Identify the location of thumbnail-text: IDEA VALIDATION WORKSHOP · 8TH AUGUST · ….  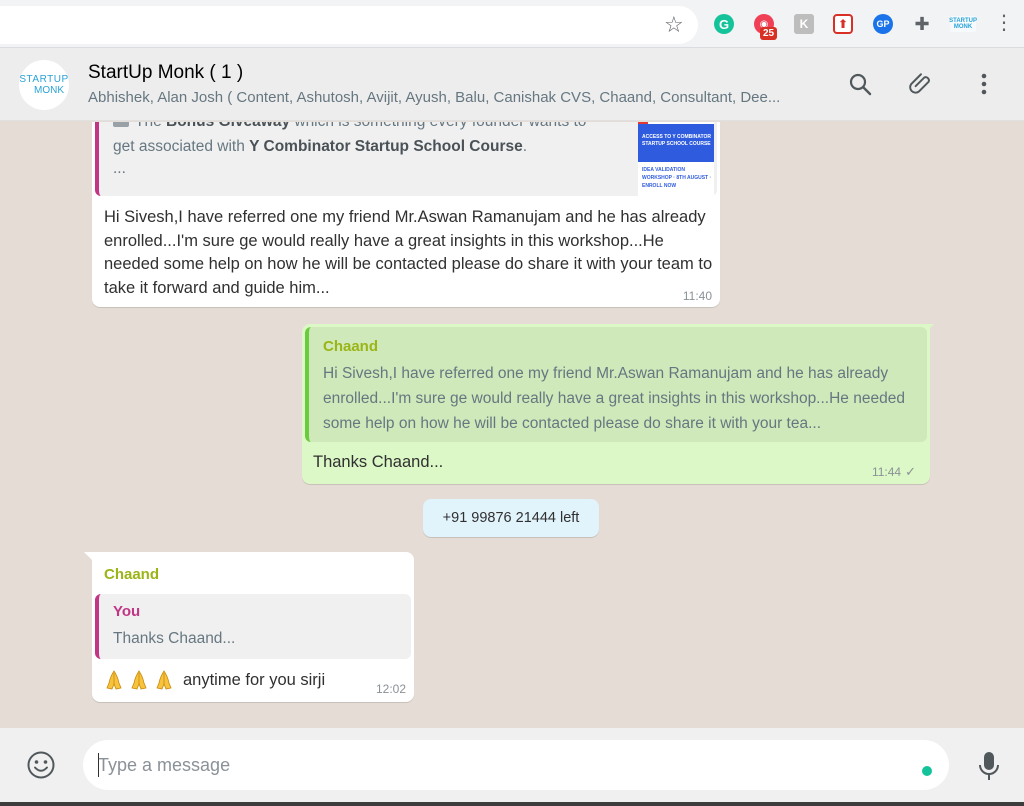
(677, 178).